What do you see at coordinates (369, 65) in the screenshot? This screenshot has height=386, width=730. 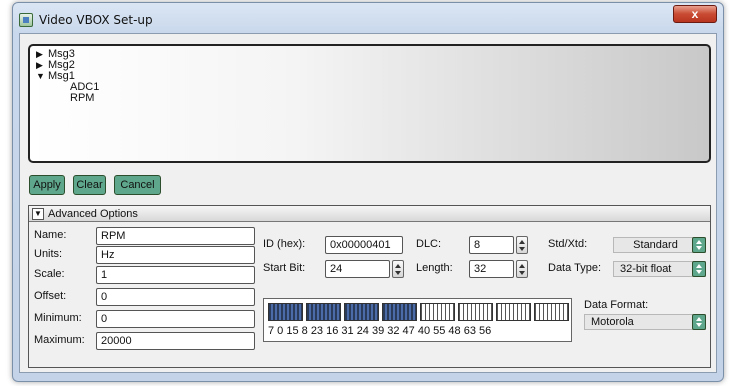 I see `tree-item-msg2: ▶ Msg2` at bounding box center [369, 65].